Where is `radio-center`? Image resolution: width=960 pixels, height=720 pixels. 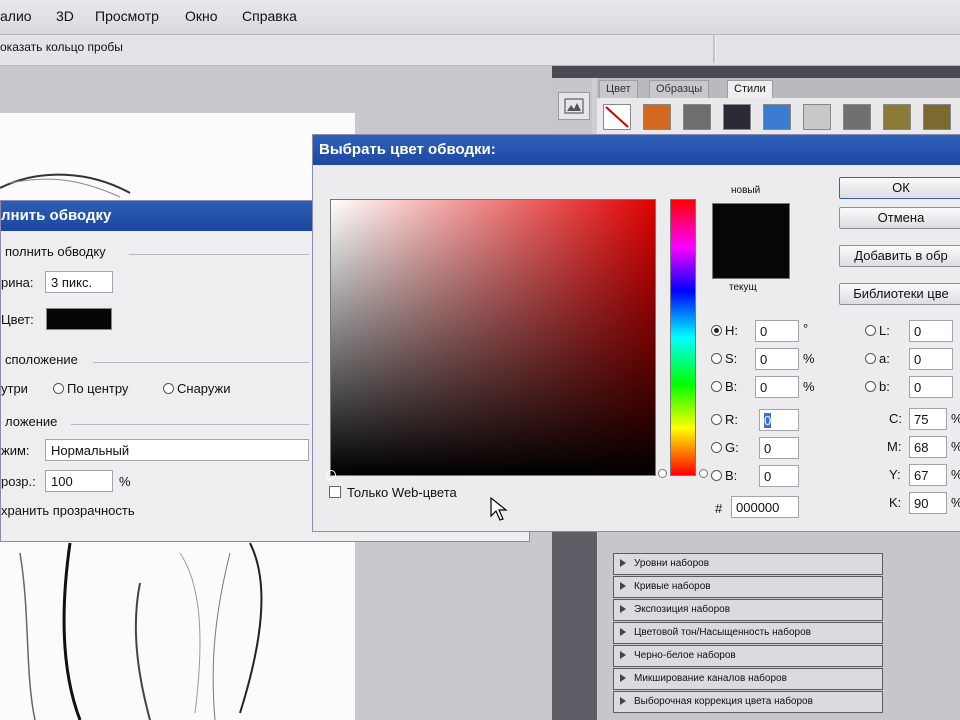
radio-center is located at coordinates (58, 388).